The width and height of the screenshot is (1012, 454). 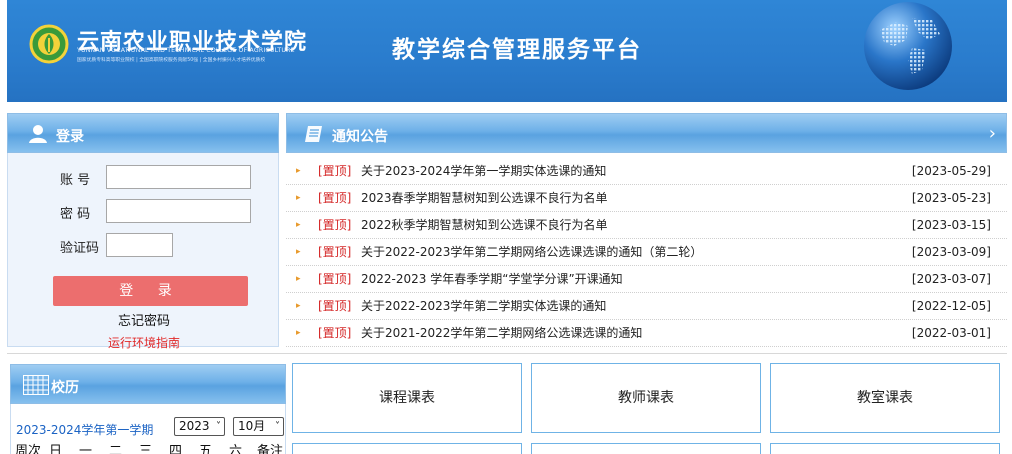 I want to click on notice-date: [2022-03-01], so click(x=951, y=333).